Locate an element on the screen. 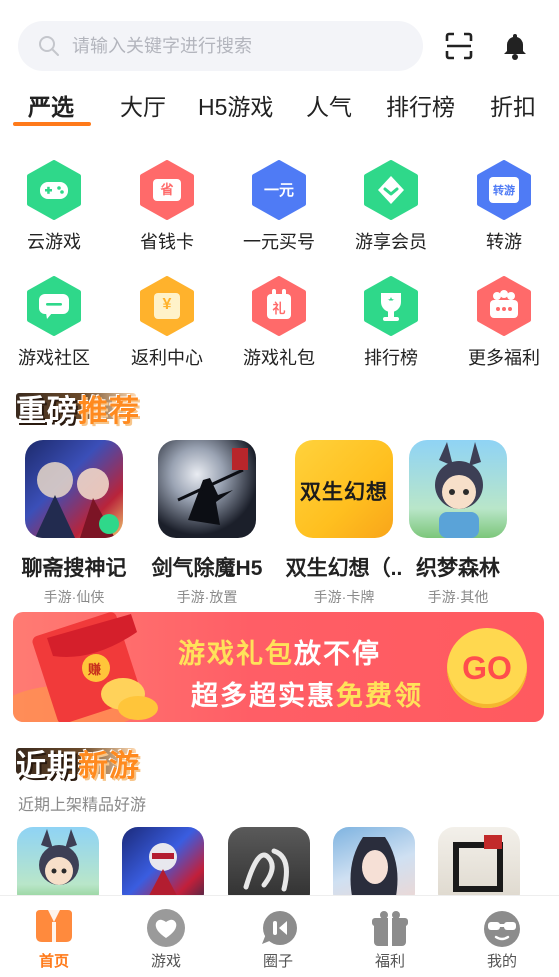  banner-line-1: 游戏礼包放不停 is located at coordinates (279, 651).